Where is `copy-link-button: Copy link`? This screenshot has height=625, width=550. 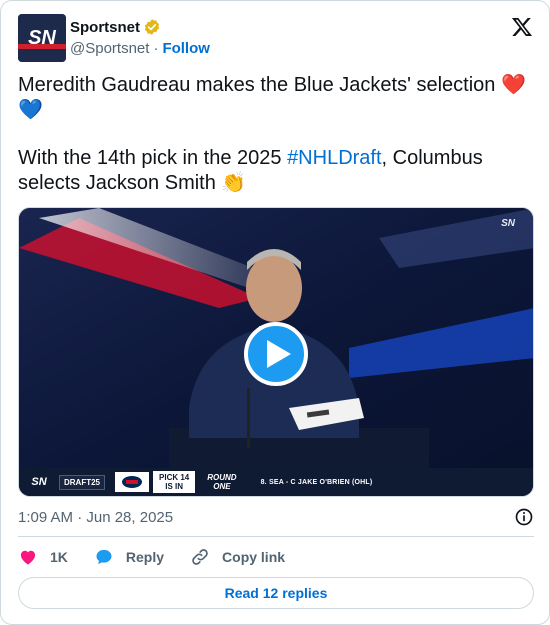
copy-link-button: Copy link is located at coordinates (237, 557).